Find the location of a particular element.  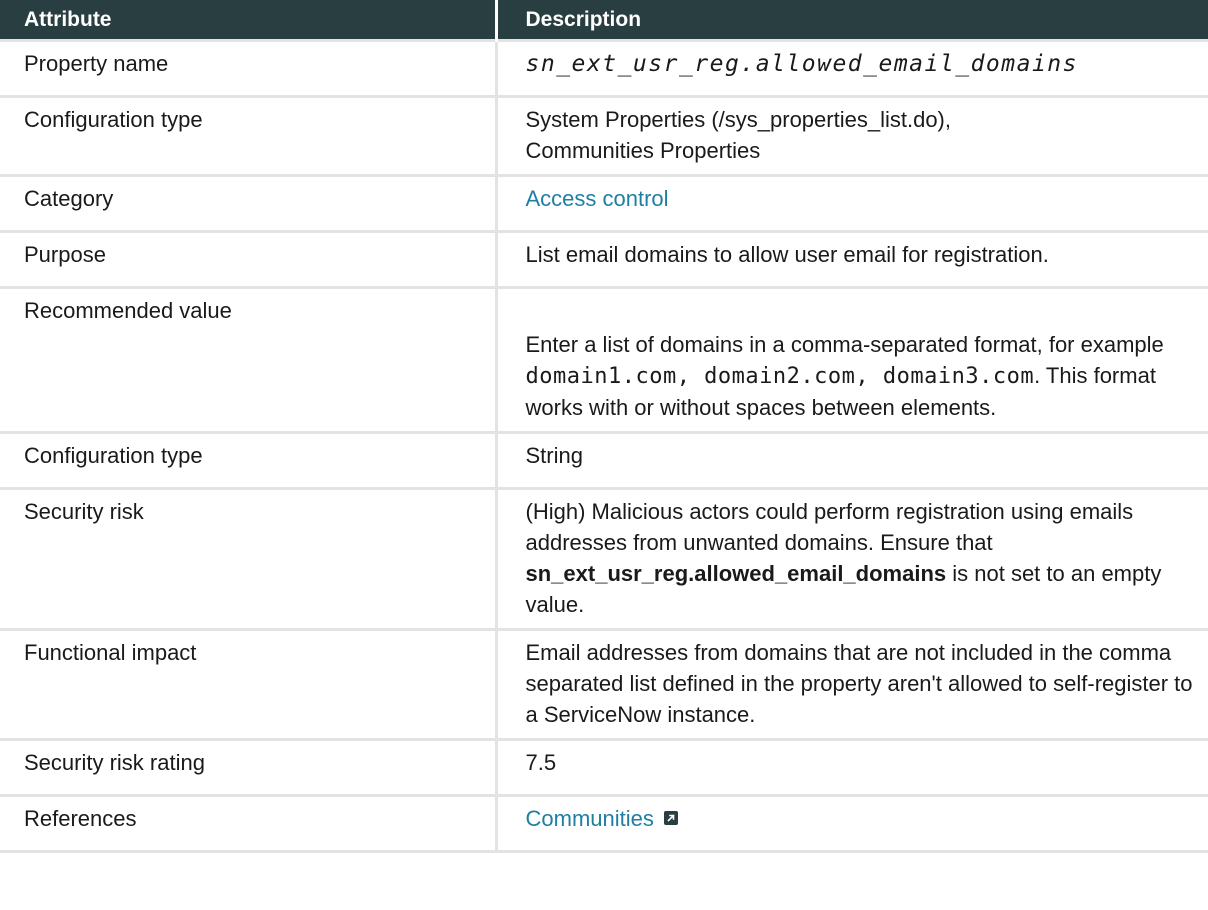

attribute-cell: Security risk rating is located at coordinates (249, 767).